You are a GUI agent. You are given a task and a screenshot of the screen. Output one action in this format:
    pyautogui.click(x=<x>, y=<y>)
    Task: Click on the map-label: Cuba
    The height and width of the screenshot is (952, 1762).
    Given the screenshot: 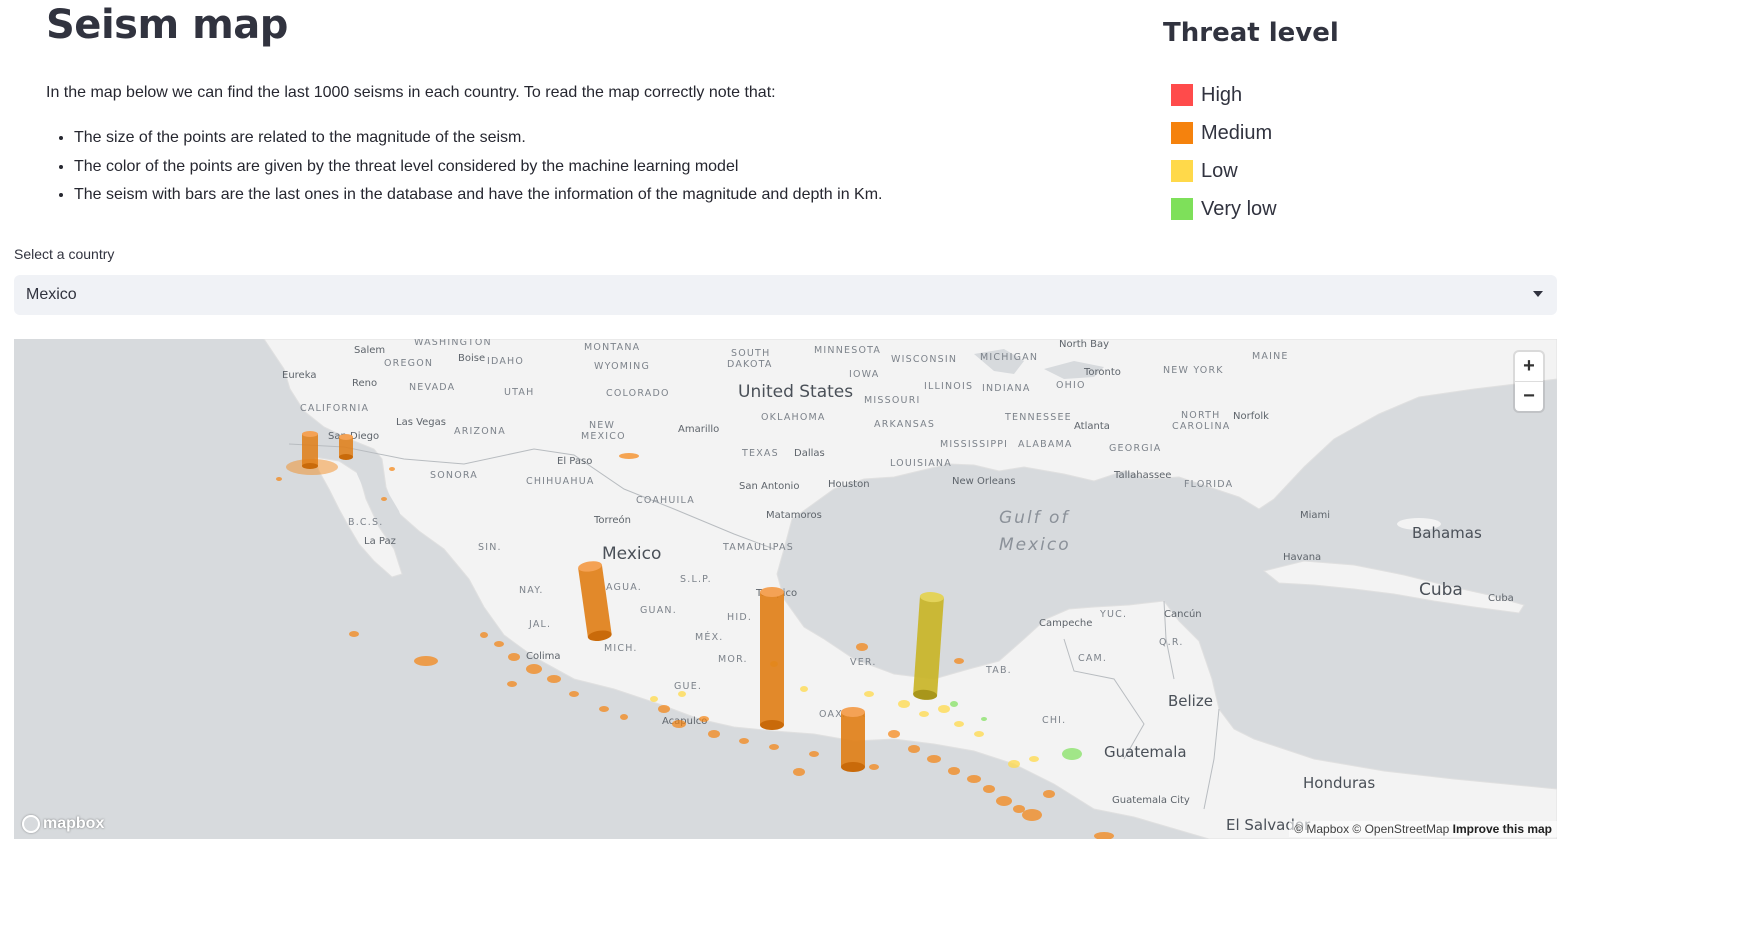 What is the action you would take?
    pyautogui.click(x=1501, y=598)
    